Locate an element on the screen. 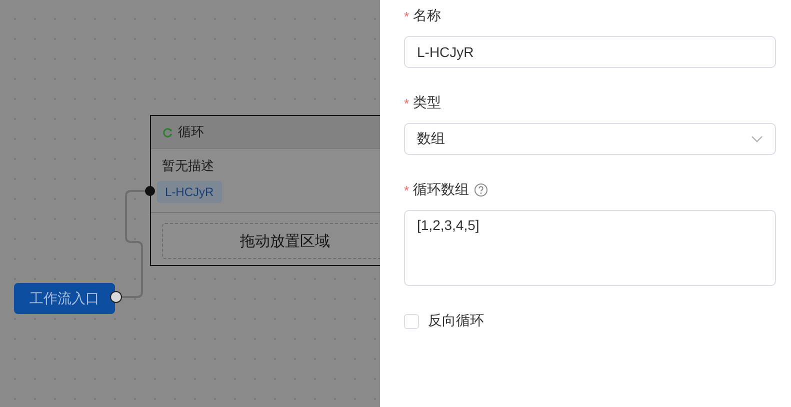  field-label: 名称 is located at coordinates (427, 16).